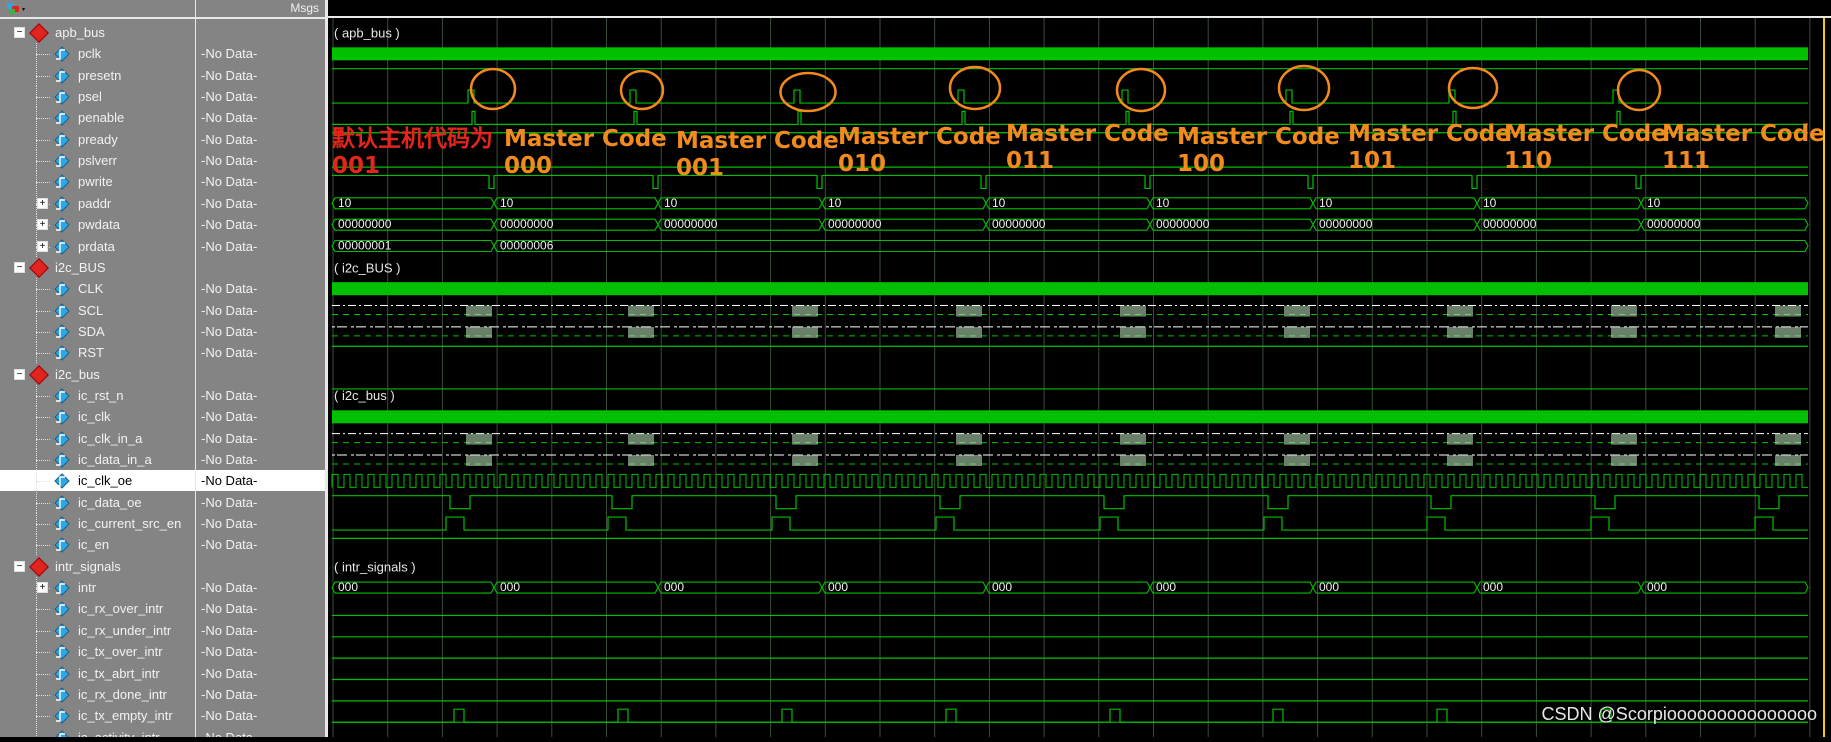  What do you see at coordinates (88, 566) in the screenshot?
I see `signal-name: intr_signals` at bounding box center [88, 566].